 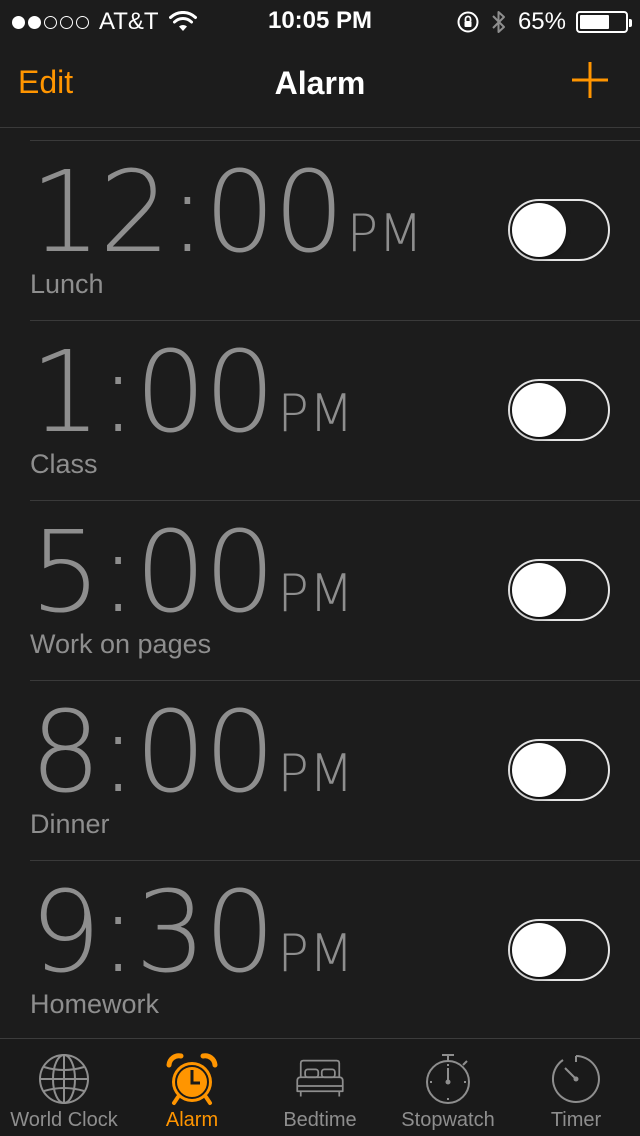 What do you see at coordinates (448, 1120) in the screenshot?
I see `tab-label: Stopwatch` at bounding box center [448, 1120].